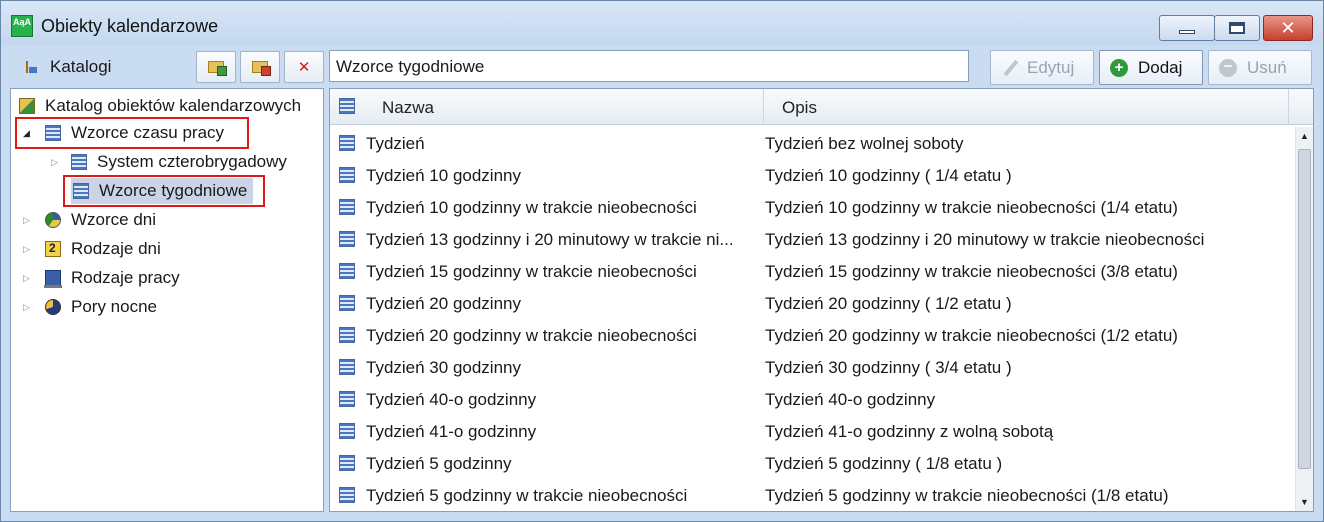  Describe the element at coordinates (443, 303) in the screenshot. I see `row-name: Tydzień 20 godzinny` at that location.